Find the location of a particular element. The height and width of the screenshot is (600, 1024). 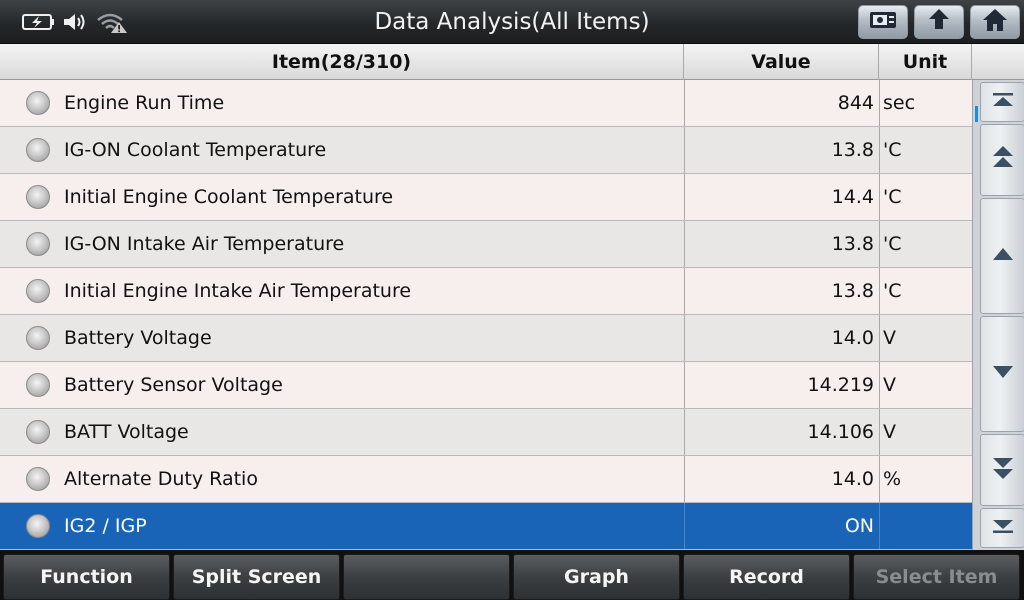

page-down-icon is located at coordinates (1003, 470).